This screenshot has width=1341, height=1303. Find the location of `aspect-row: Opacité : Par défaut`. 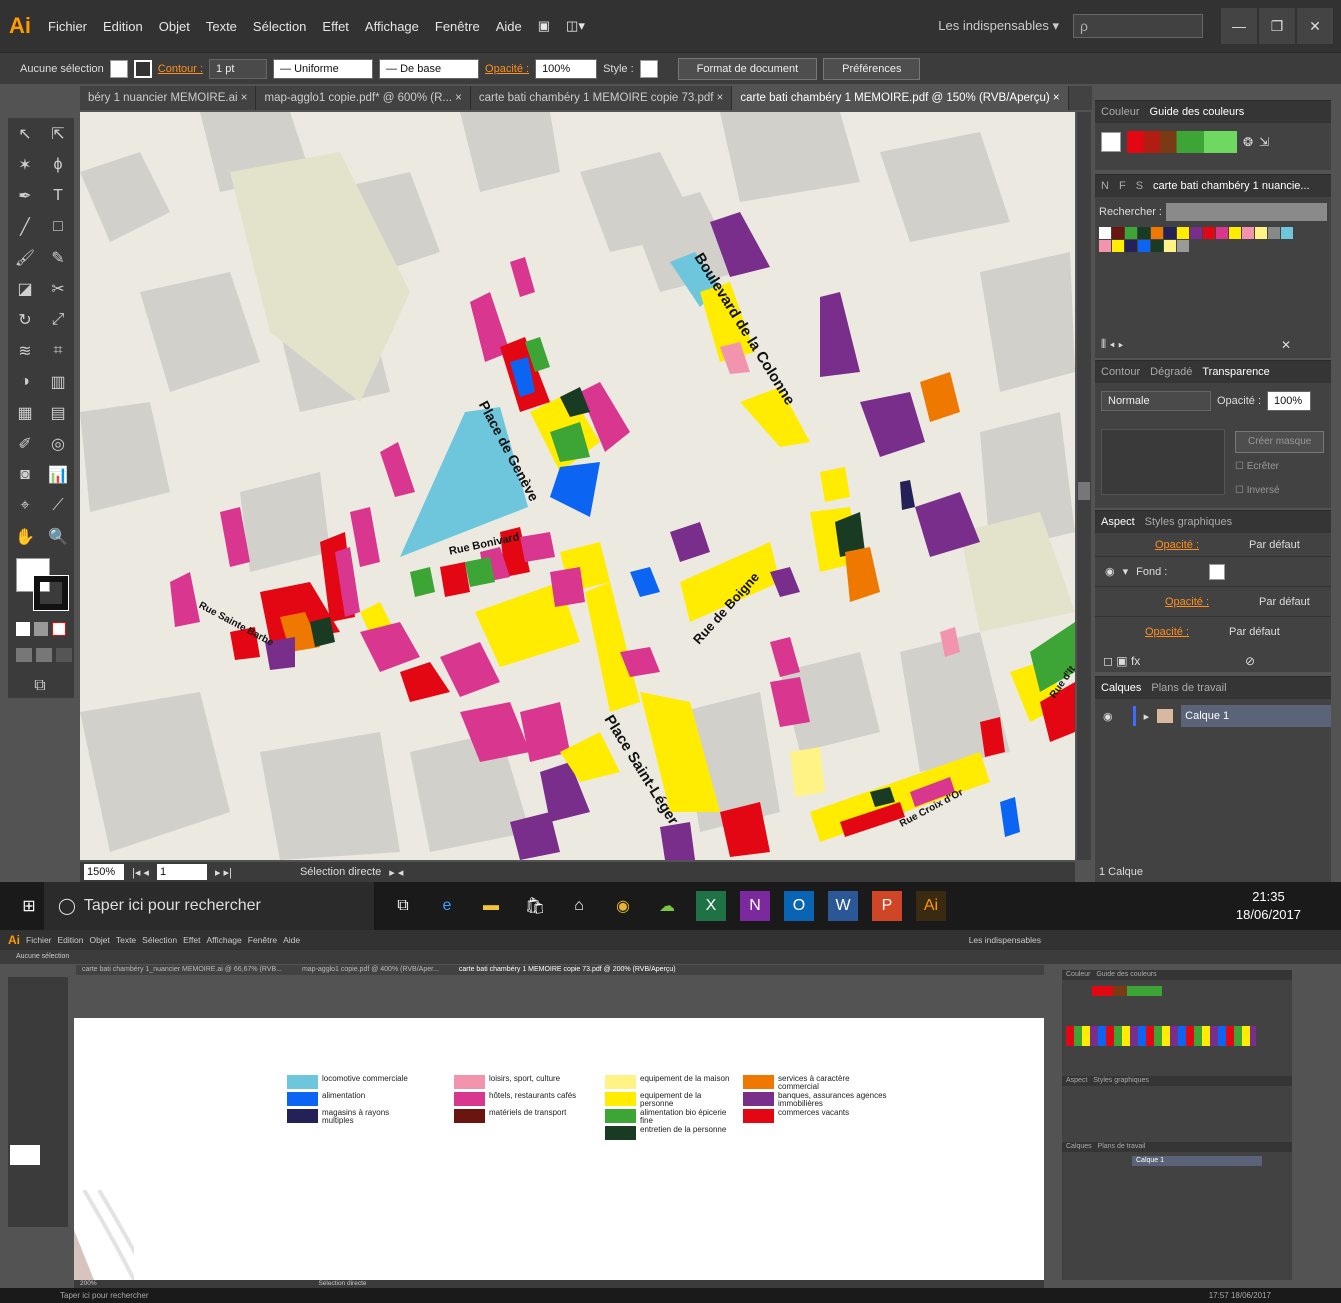

aspect-row: Opacité : Par défaut is located at coordinates (1213, 632).